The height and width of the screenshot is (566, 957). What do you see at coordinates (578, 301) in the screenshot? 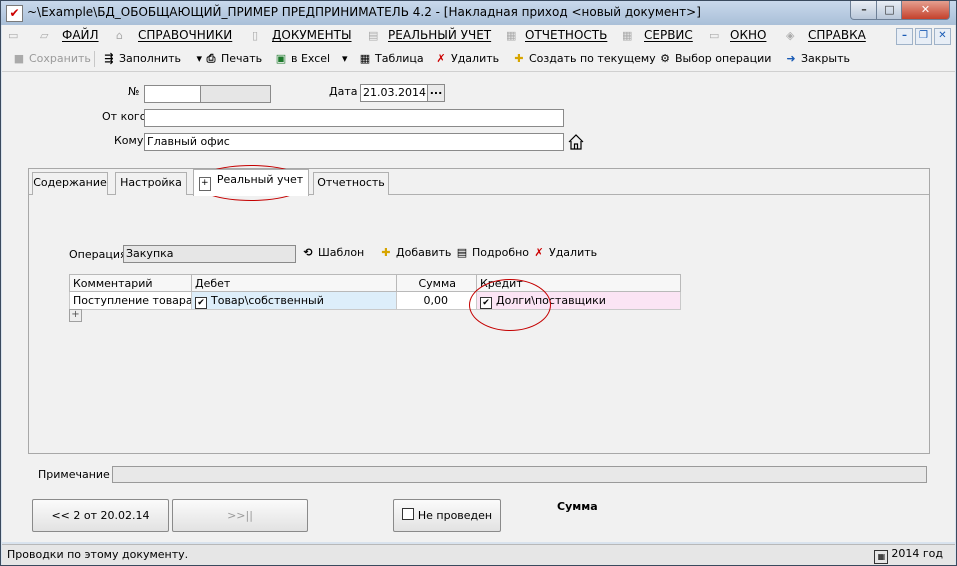
I see `cell-credit: ✔ Долги\поставщики` at bounding box center [578, 301].